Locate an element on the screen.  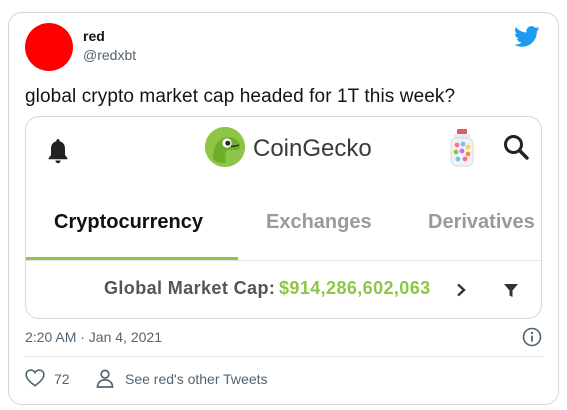
tab-cryptocurrency: Cryptocurrency is located at coordinates (128, 222).